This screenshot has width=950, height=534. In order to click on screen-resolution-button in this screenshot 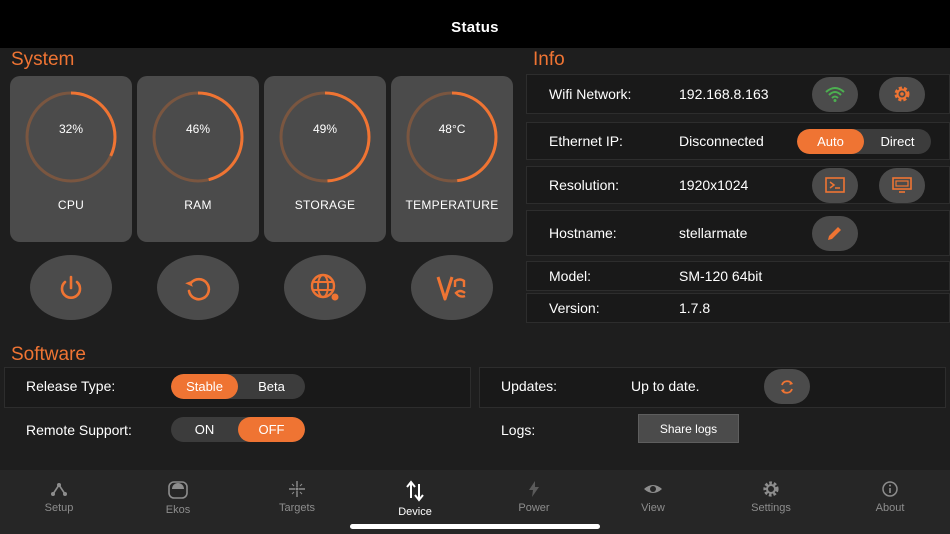, I will do `click(835, 185)`.